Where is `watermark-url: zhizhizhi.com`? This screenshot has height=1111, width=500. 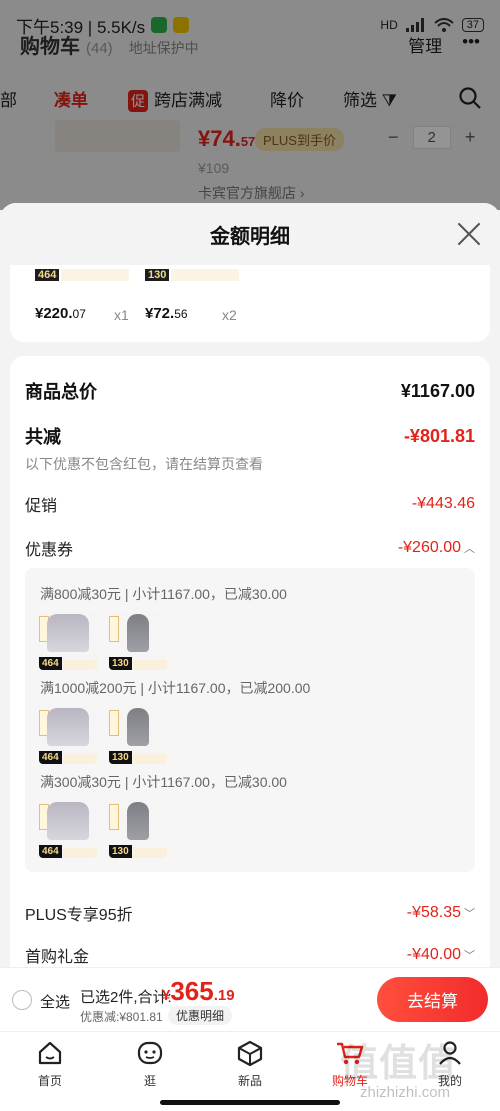 watermark-url: zhizhizhi.com is located at coordinates (405, 1092).